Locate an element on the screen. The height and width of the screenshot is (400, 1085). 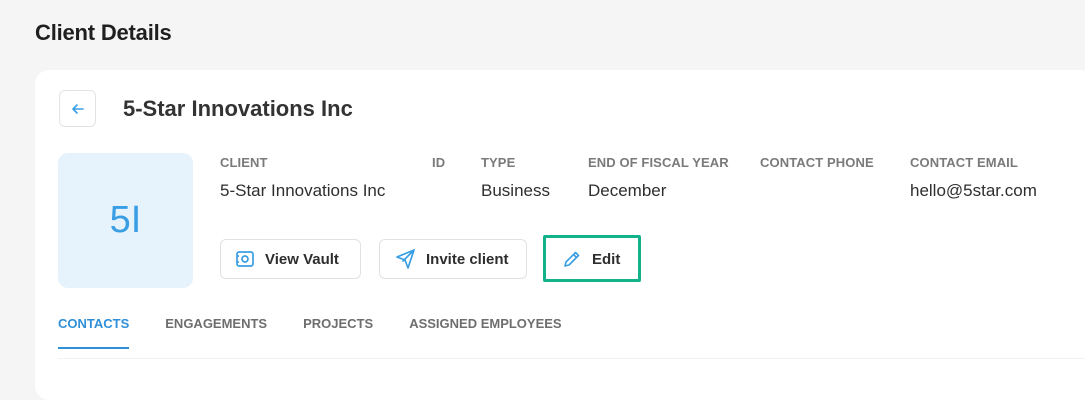
field-id: ID is located at coordinates (438, 168).